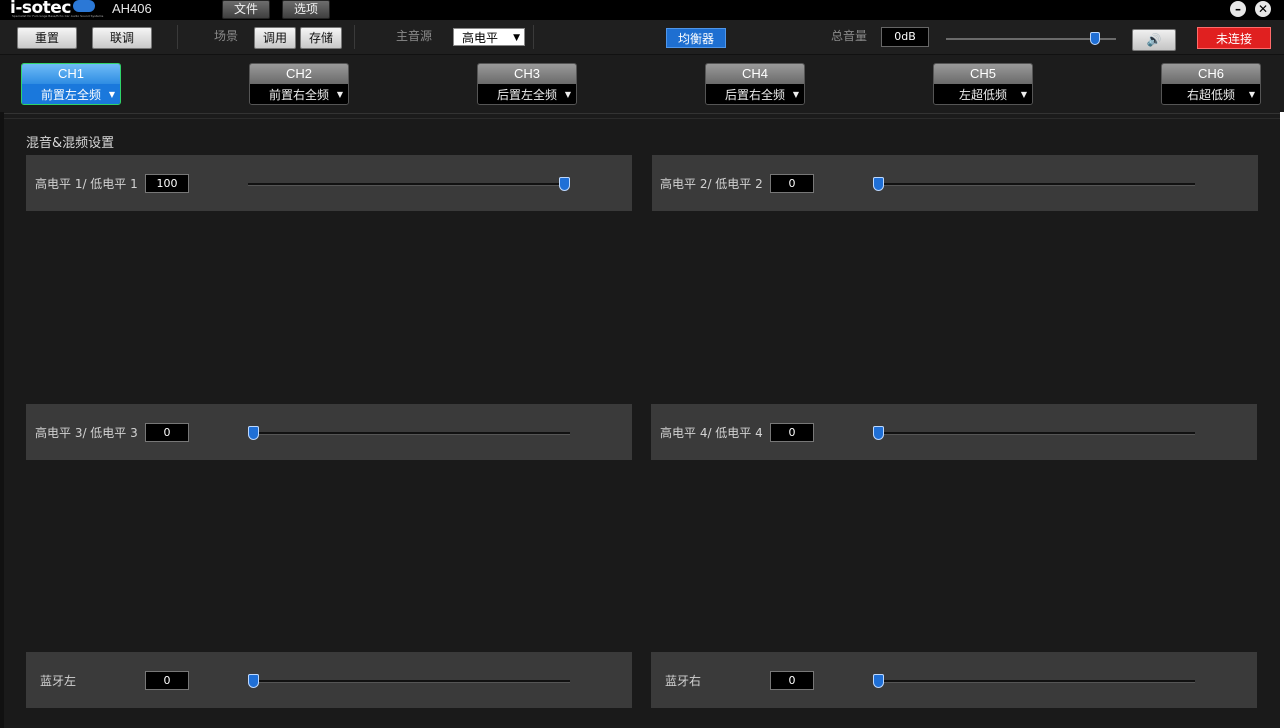 The width and height of the screenshot is (1284, 728). What do you see at coordinates (47, 38) in the screenshot?
I see `reset-button: 重置` at bounding box center [47, 38].